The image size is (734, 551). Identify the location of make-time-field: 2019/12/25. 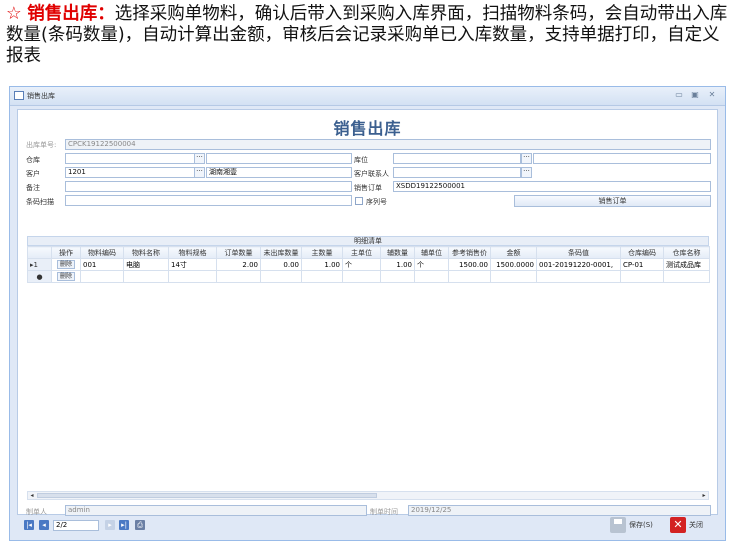
(559, 510).